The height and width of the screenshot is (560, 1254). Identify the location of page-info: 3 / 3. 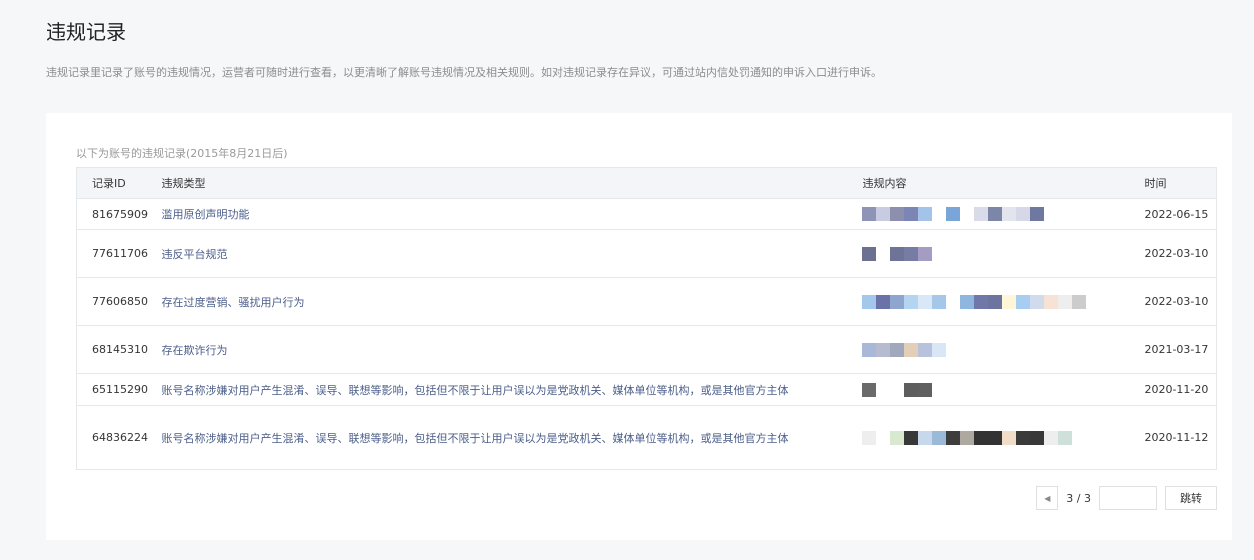
(1078, 498).